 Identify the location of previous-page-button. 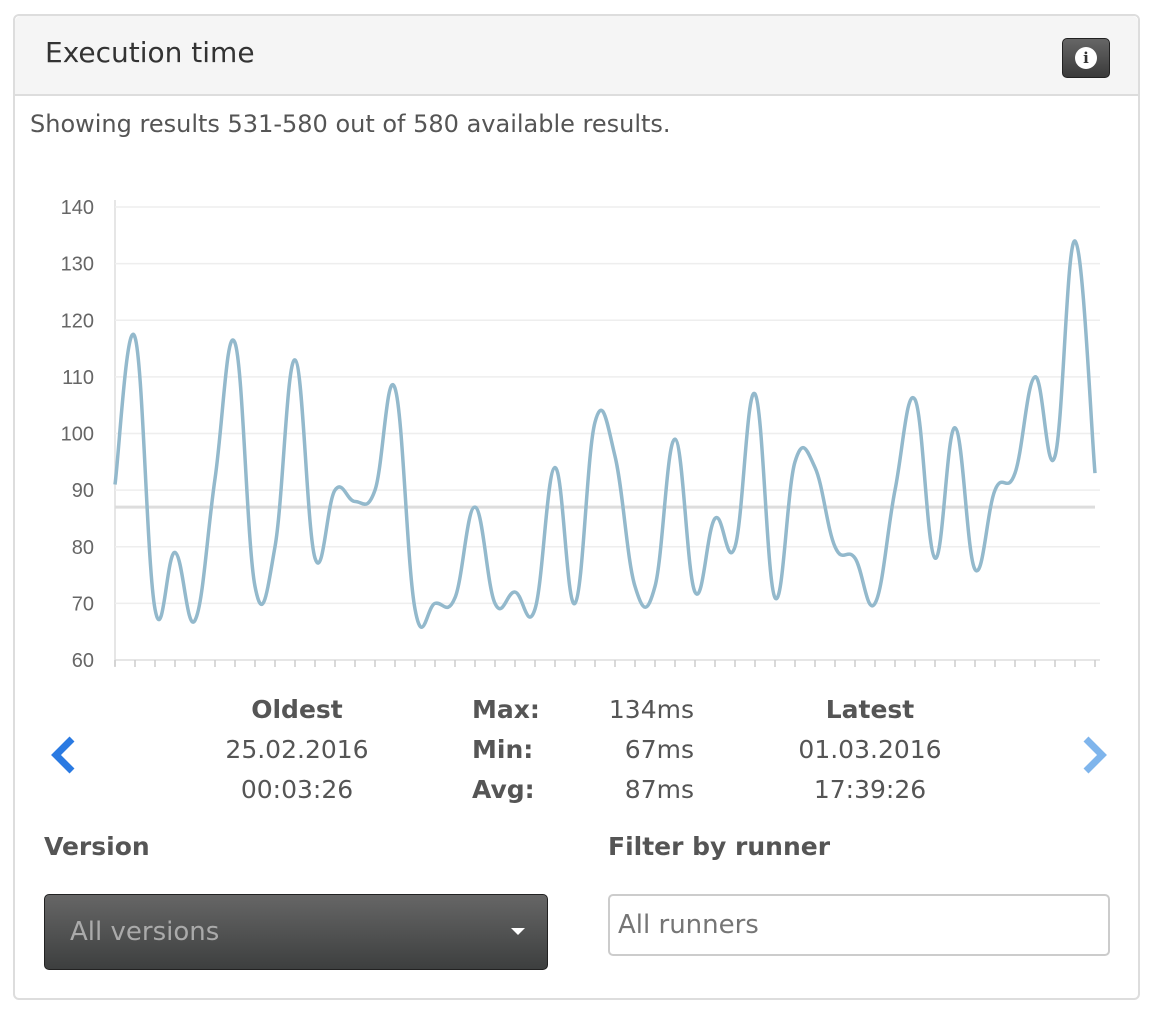
(64, 760).